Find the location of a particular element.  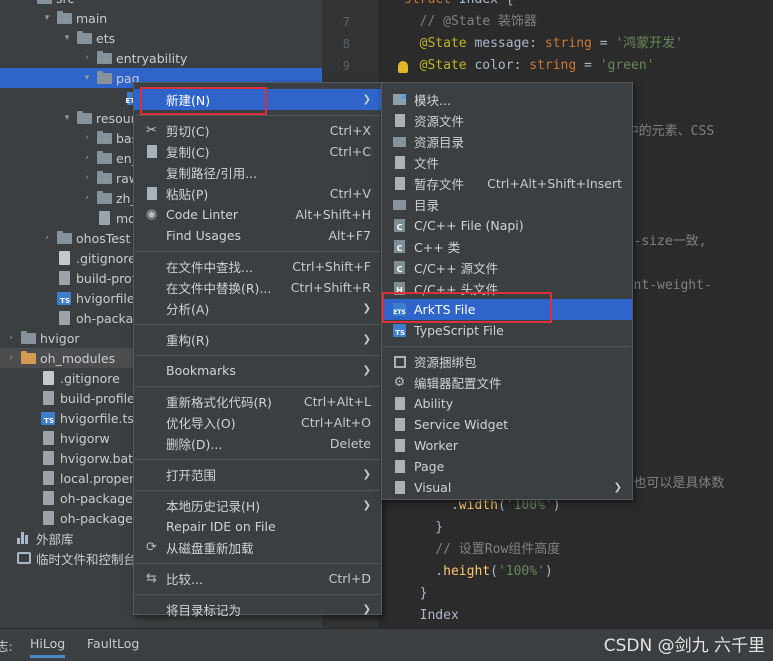

menu-item: 复制(C) Ctrl+C is located at coordinates (257, 151).